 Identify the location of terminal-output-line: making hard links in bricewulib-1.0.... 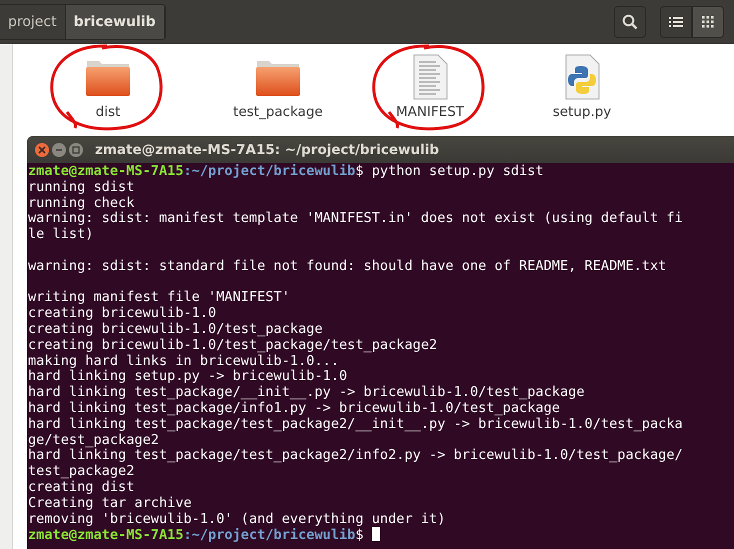
(183, 360).